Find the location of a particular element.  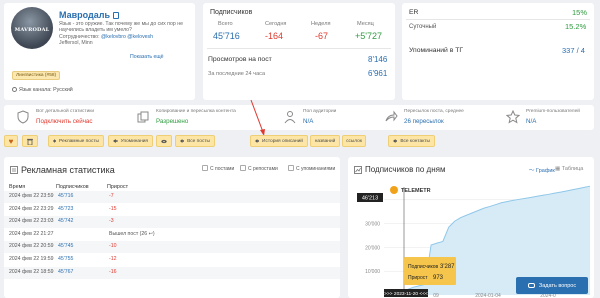

row-growth: -7 is located at coordinates (111, 196).